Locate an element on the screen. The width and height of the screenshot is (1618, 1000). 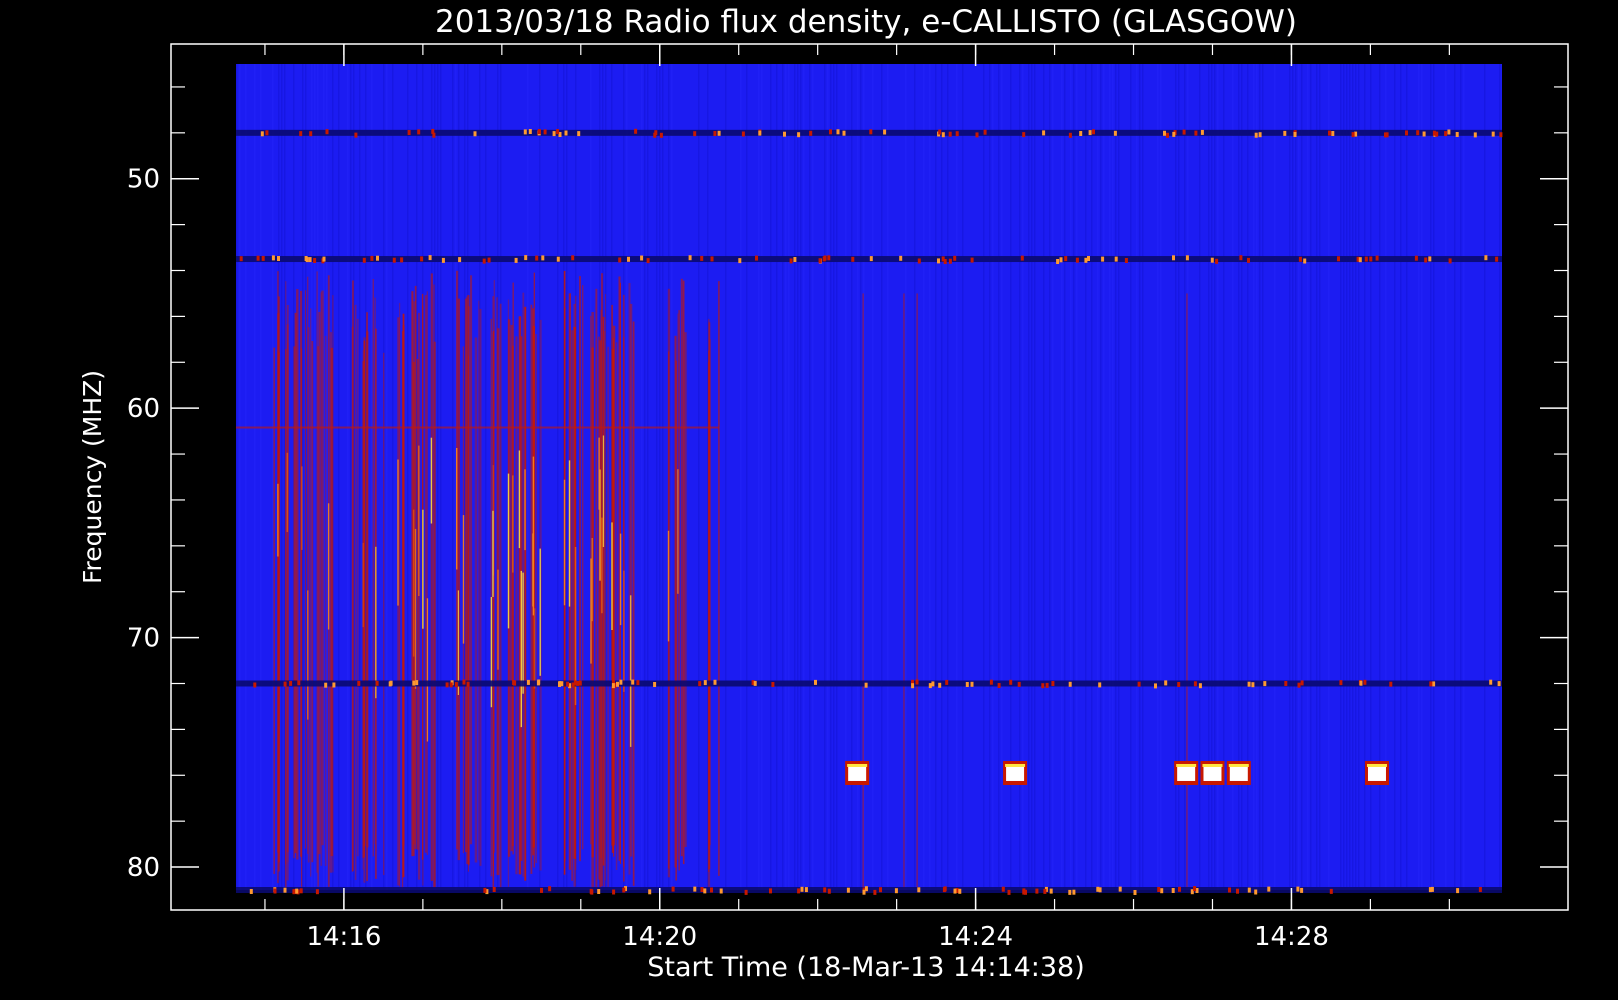
y-axis-label: Frequency (MHZ) is located at coordinates (92, 477).